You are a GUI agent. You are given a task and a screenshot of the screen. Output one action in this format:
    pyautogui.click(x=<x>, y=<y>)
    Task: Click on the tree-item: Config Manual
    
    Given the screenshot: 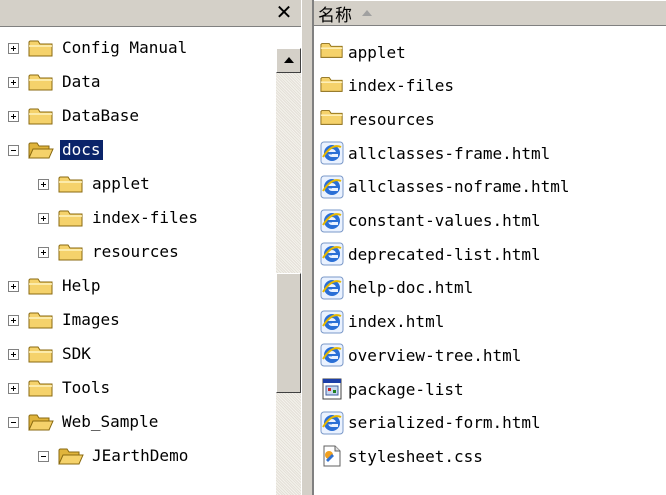 What is the action you would take?
    pyautogui.click(x=98, y=48)
    